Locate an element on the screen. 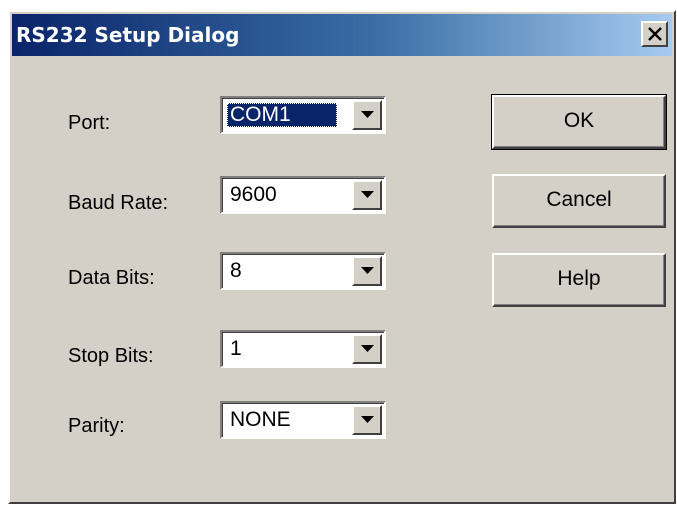 Image resolution: width=677 pixels, height=506 pixels. window-title: RS232 Setup Dialog is located at coordinates (128, 35).